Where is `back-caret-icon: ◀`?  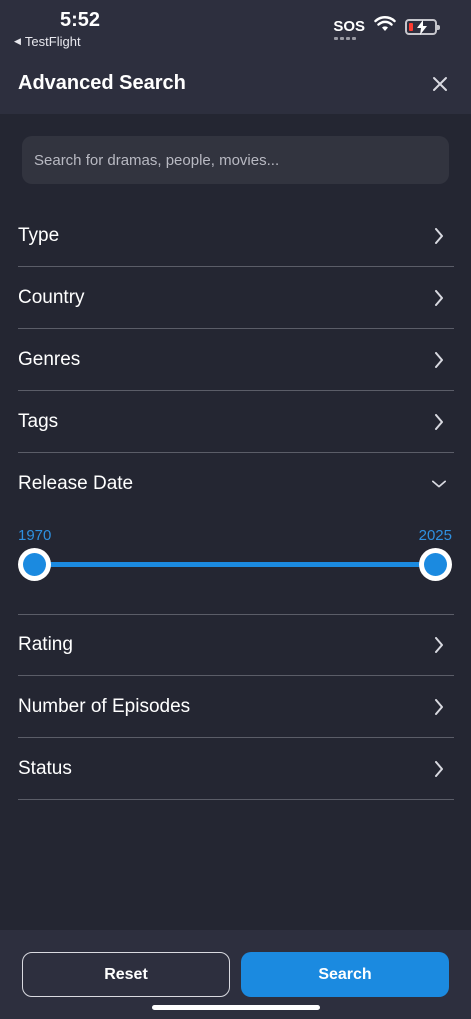
back-caret-icon: ◀ is located at coordinates (17, 41).